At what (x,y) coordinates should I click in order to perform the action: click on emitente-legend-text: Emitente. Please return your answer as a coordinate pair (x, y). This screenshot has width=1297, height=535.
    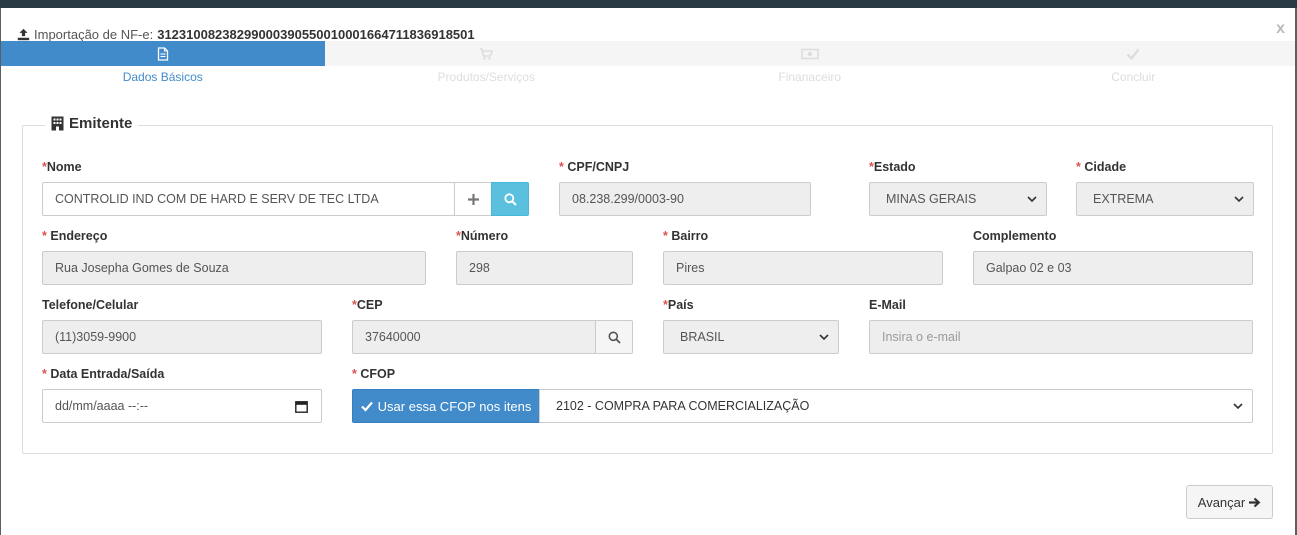
    Looking at the image, I should click on (101, 123).